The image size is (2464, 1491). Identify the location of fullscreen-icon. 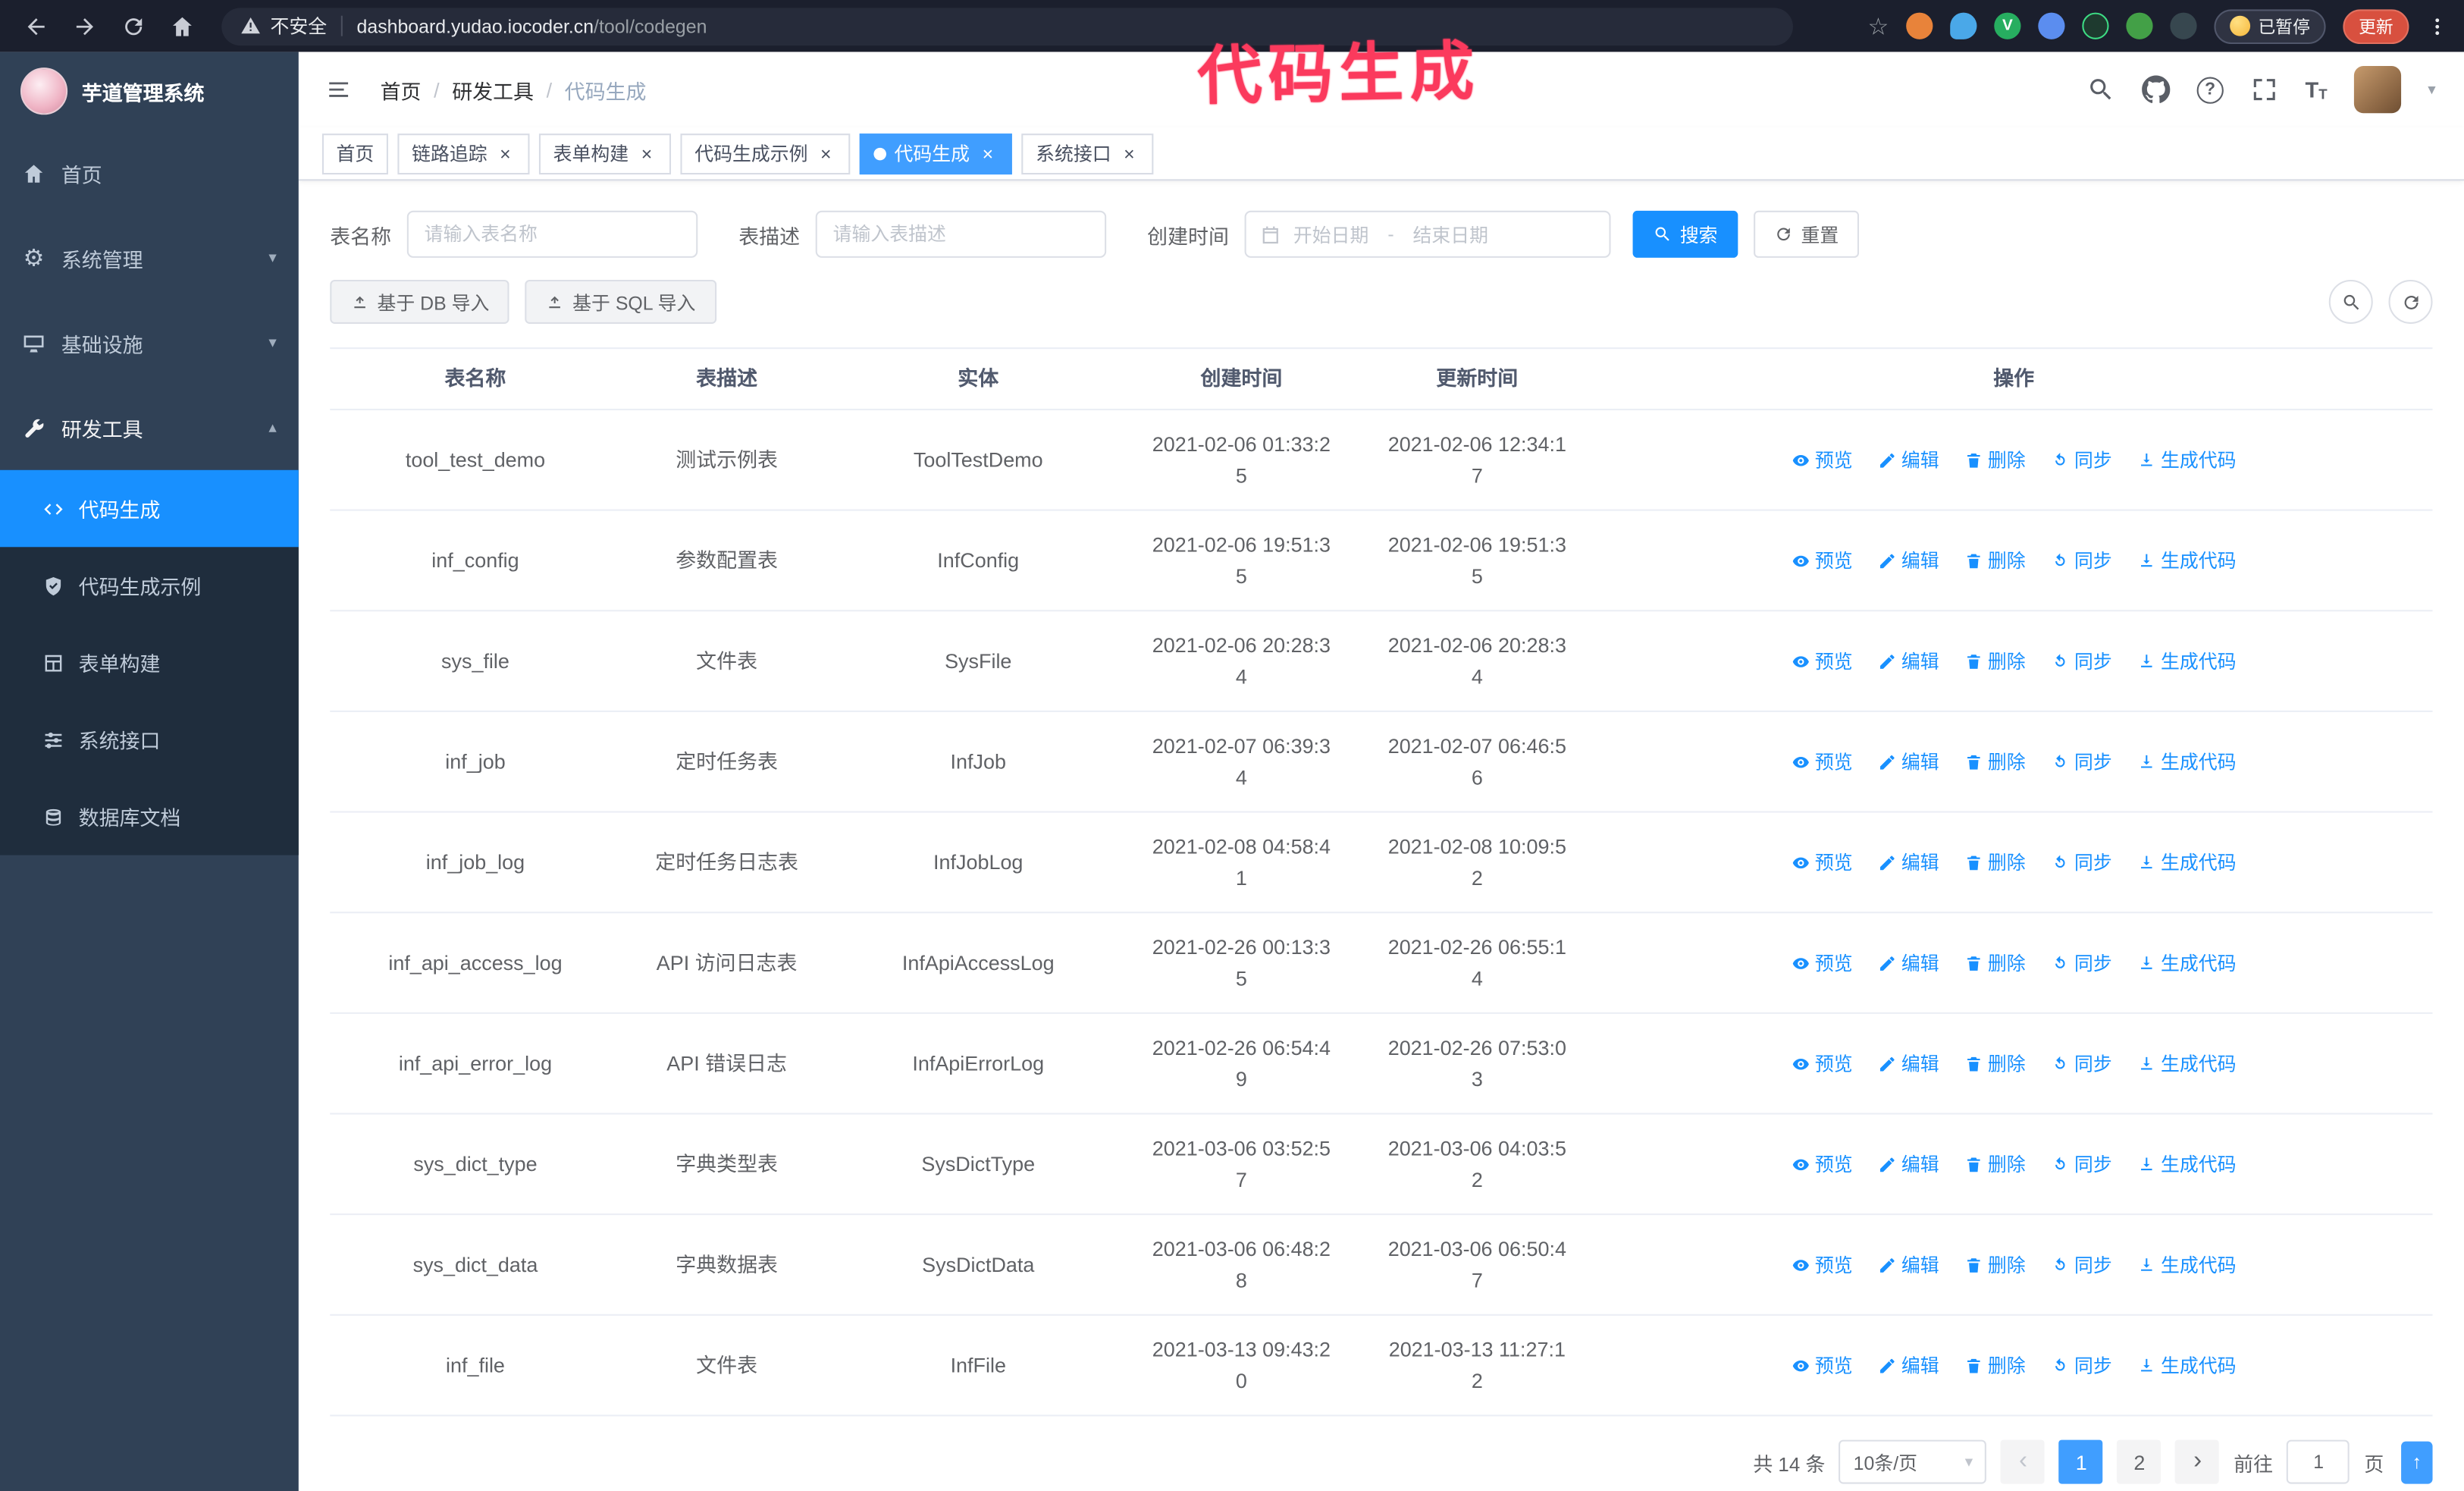
(2264, 89).